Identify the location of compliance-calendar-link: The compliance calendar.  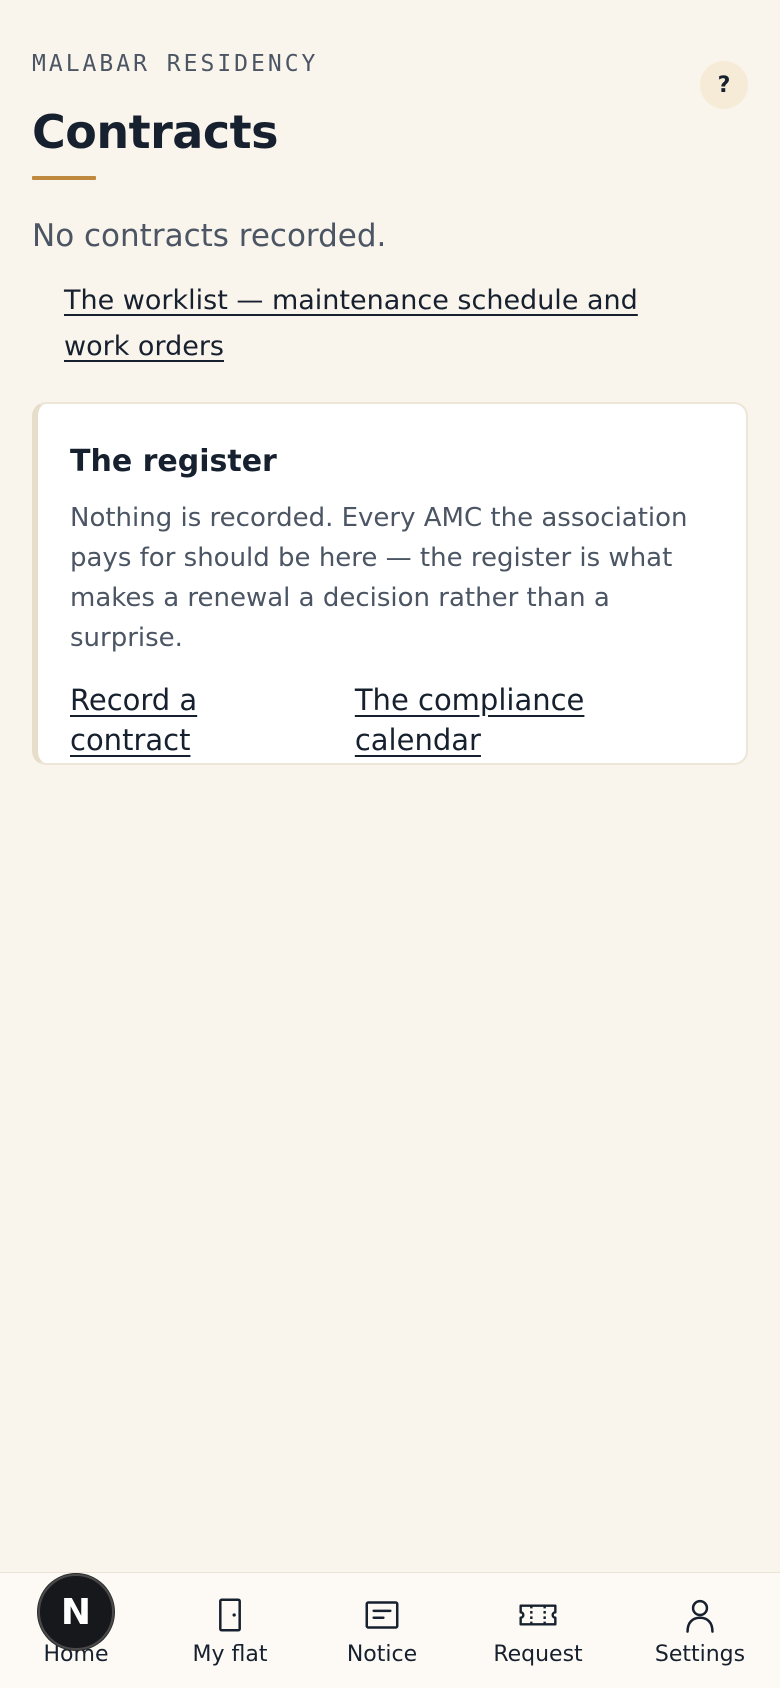
(534, 720).